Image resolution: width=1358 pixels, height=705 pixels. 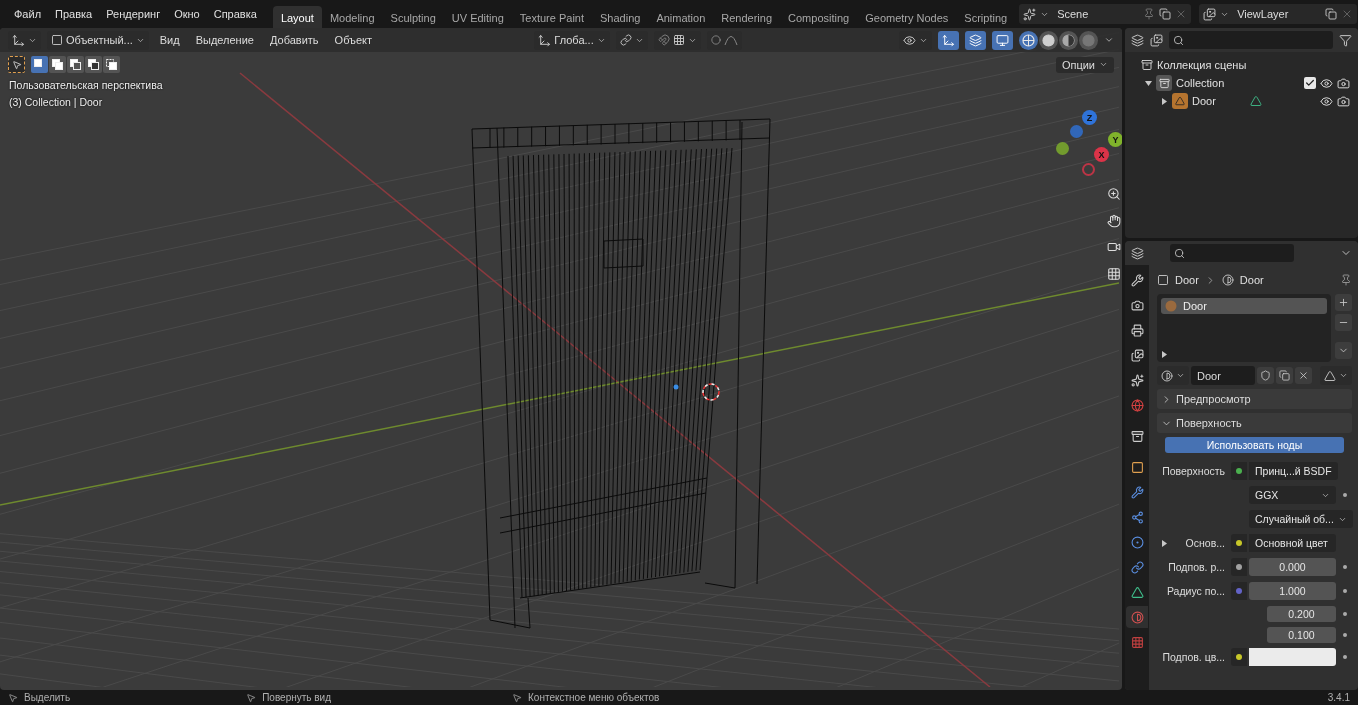 I want to click on number-field: 0.000, so click(x=1292, y=567).